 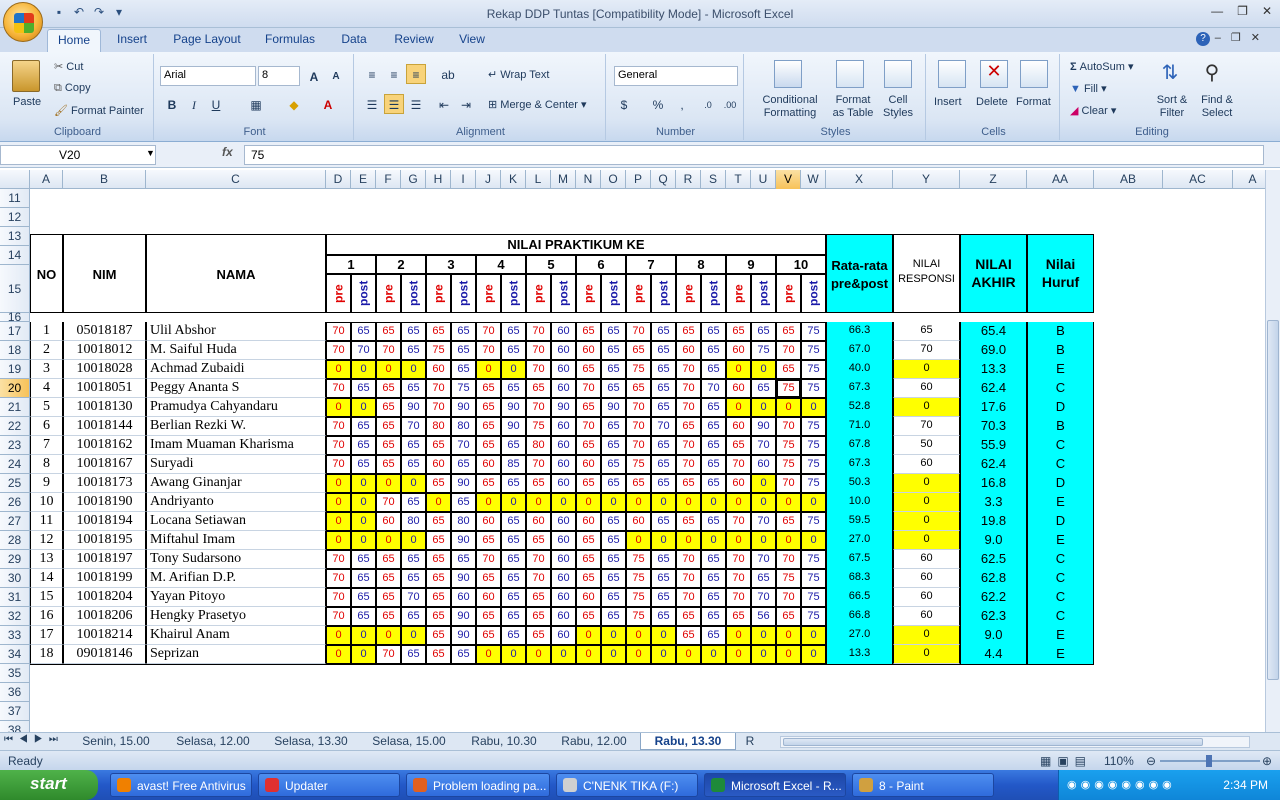 I want to click on font-name-box: Arial, so click(x=208, y=76).